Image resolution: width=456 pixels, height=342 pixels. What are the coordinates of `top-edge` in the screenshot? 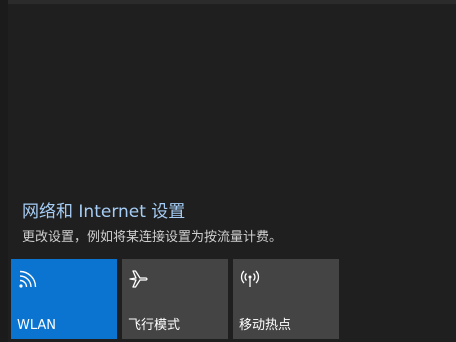 It's located at (232, 2).